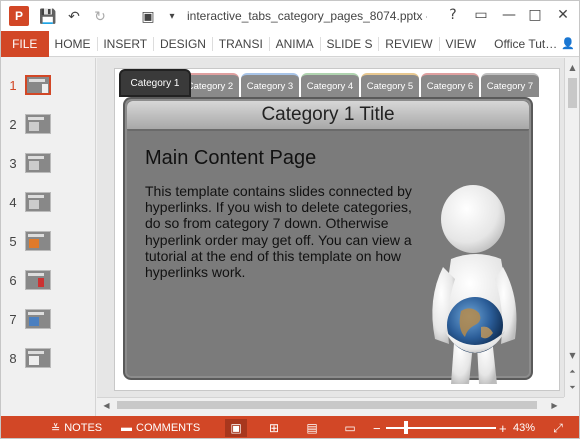  What do you see at coordinates (377, 428) in the screenshot?
I see `zoom-out-button: −` at bounding box center [377, 428].